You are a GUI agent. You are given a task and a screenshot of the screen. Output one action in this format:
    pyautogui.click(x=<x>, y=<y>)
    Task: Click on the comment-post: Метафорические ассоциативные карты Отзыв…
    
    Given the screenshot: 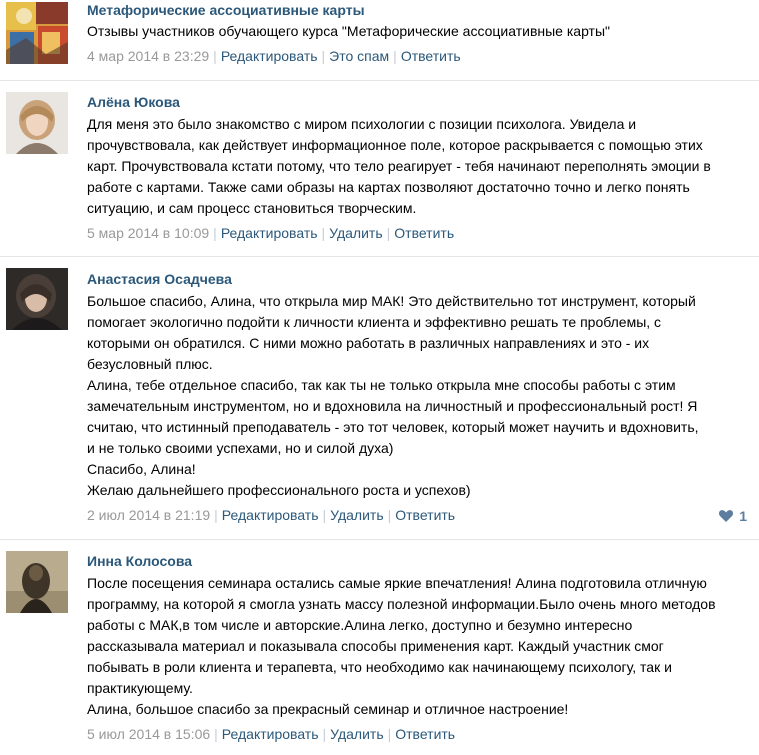 What is the action you would take?
    pyautogui.click(x=379, y=40)
    